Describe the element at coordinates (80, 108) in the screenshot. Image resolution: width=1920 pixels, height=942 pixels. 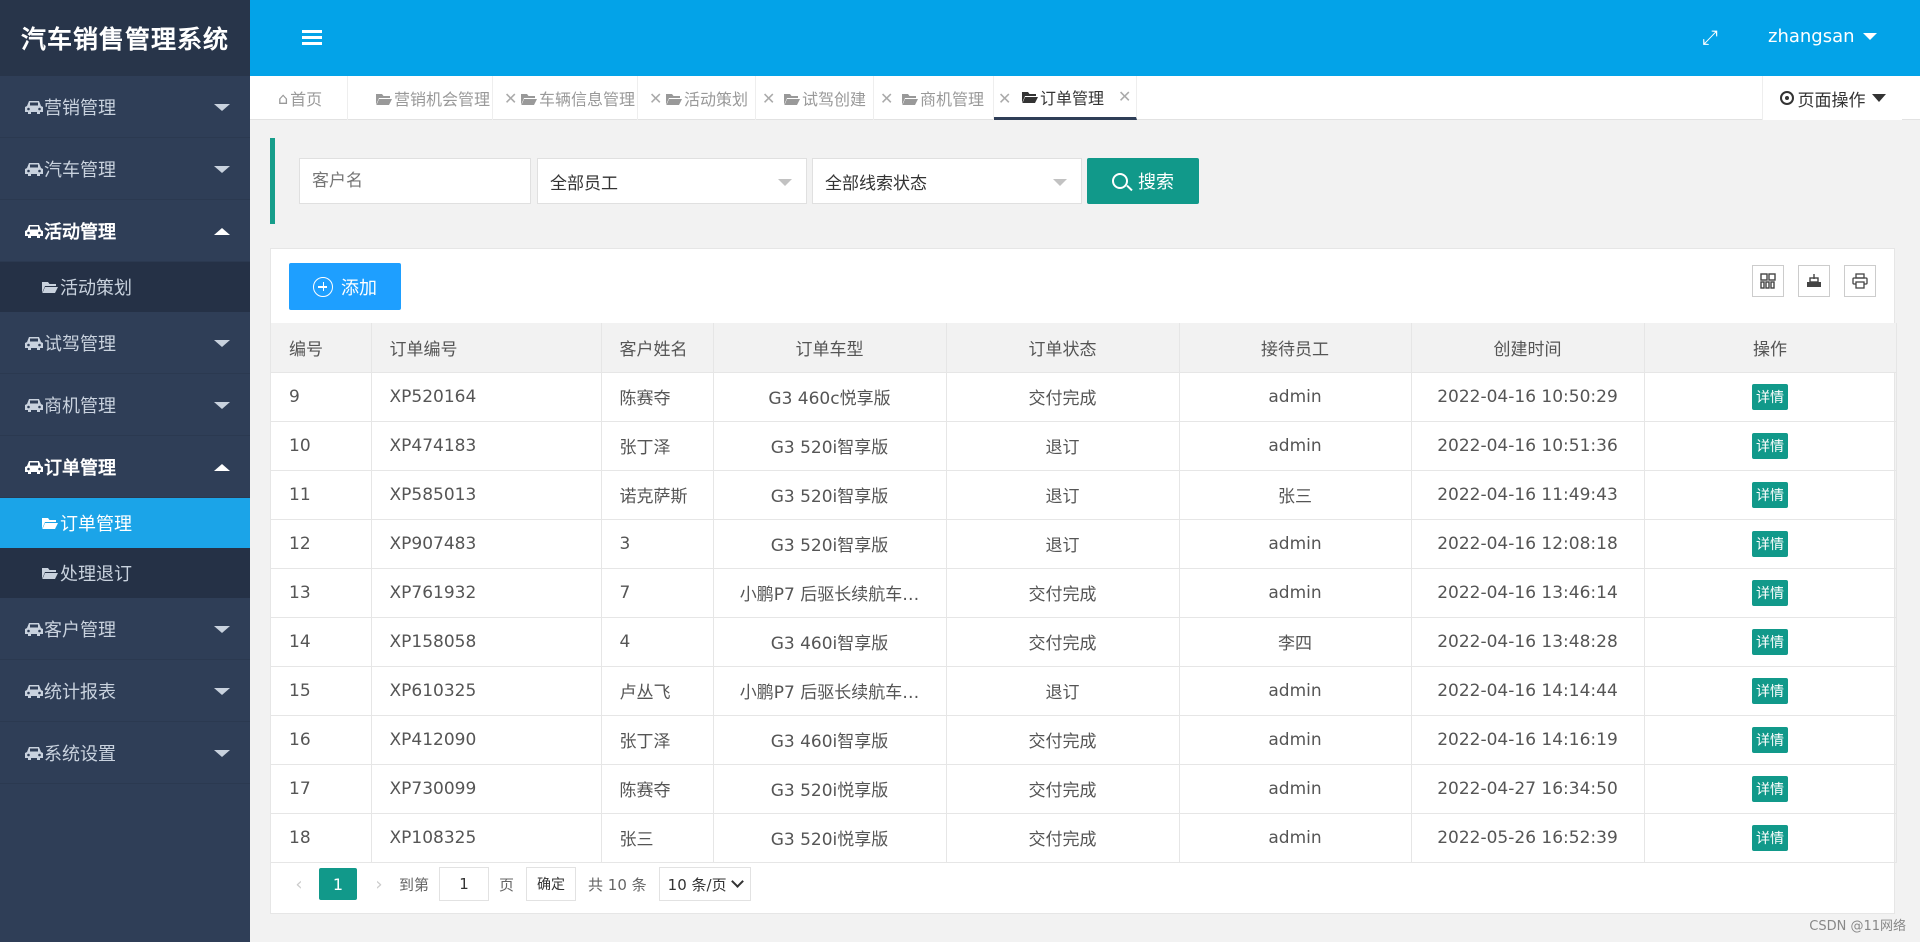
I see `sidebar-item-label: 营销管理` at that location.